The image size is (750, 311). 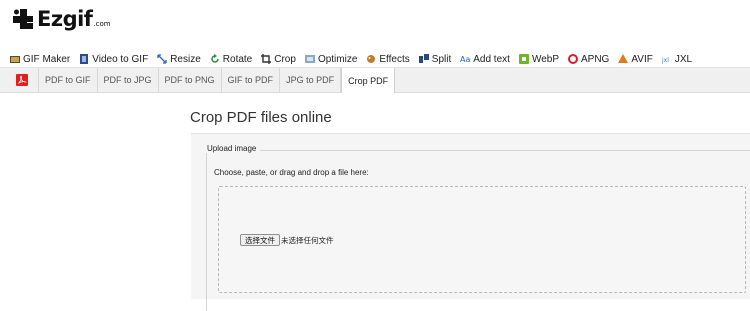 I want to click on tool-optimize: Optimize, so click(x=331, y=59).